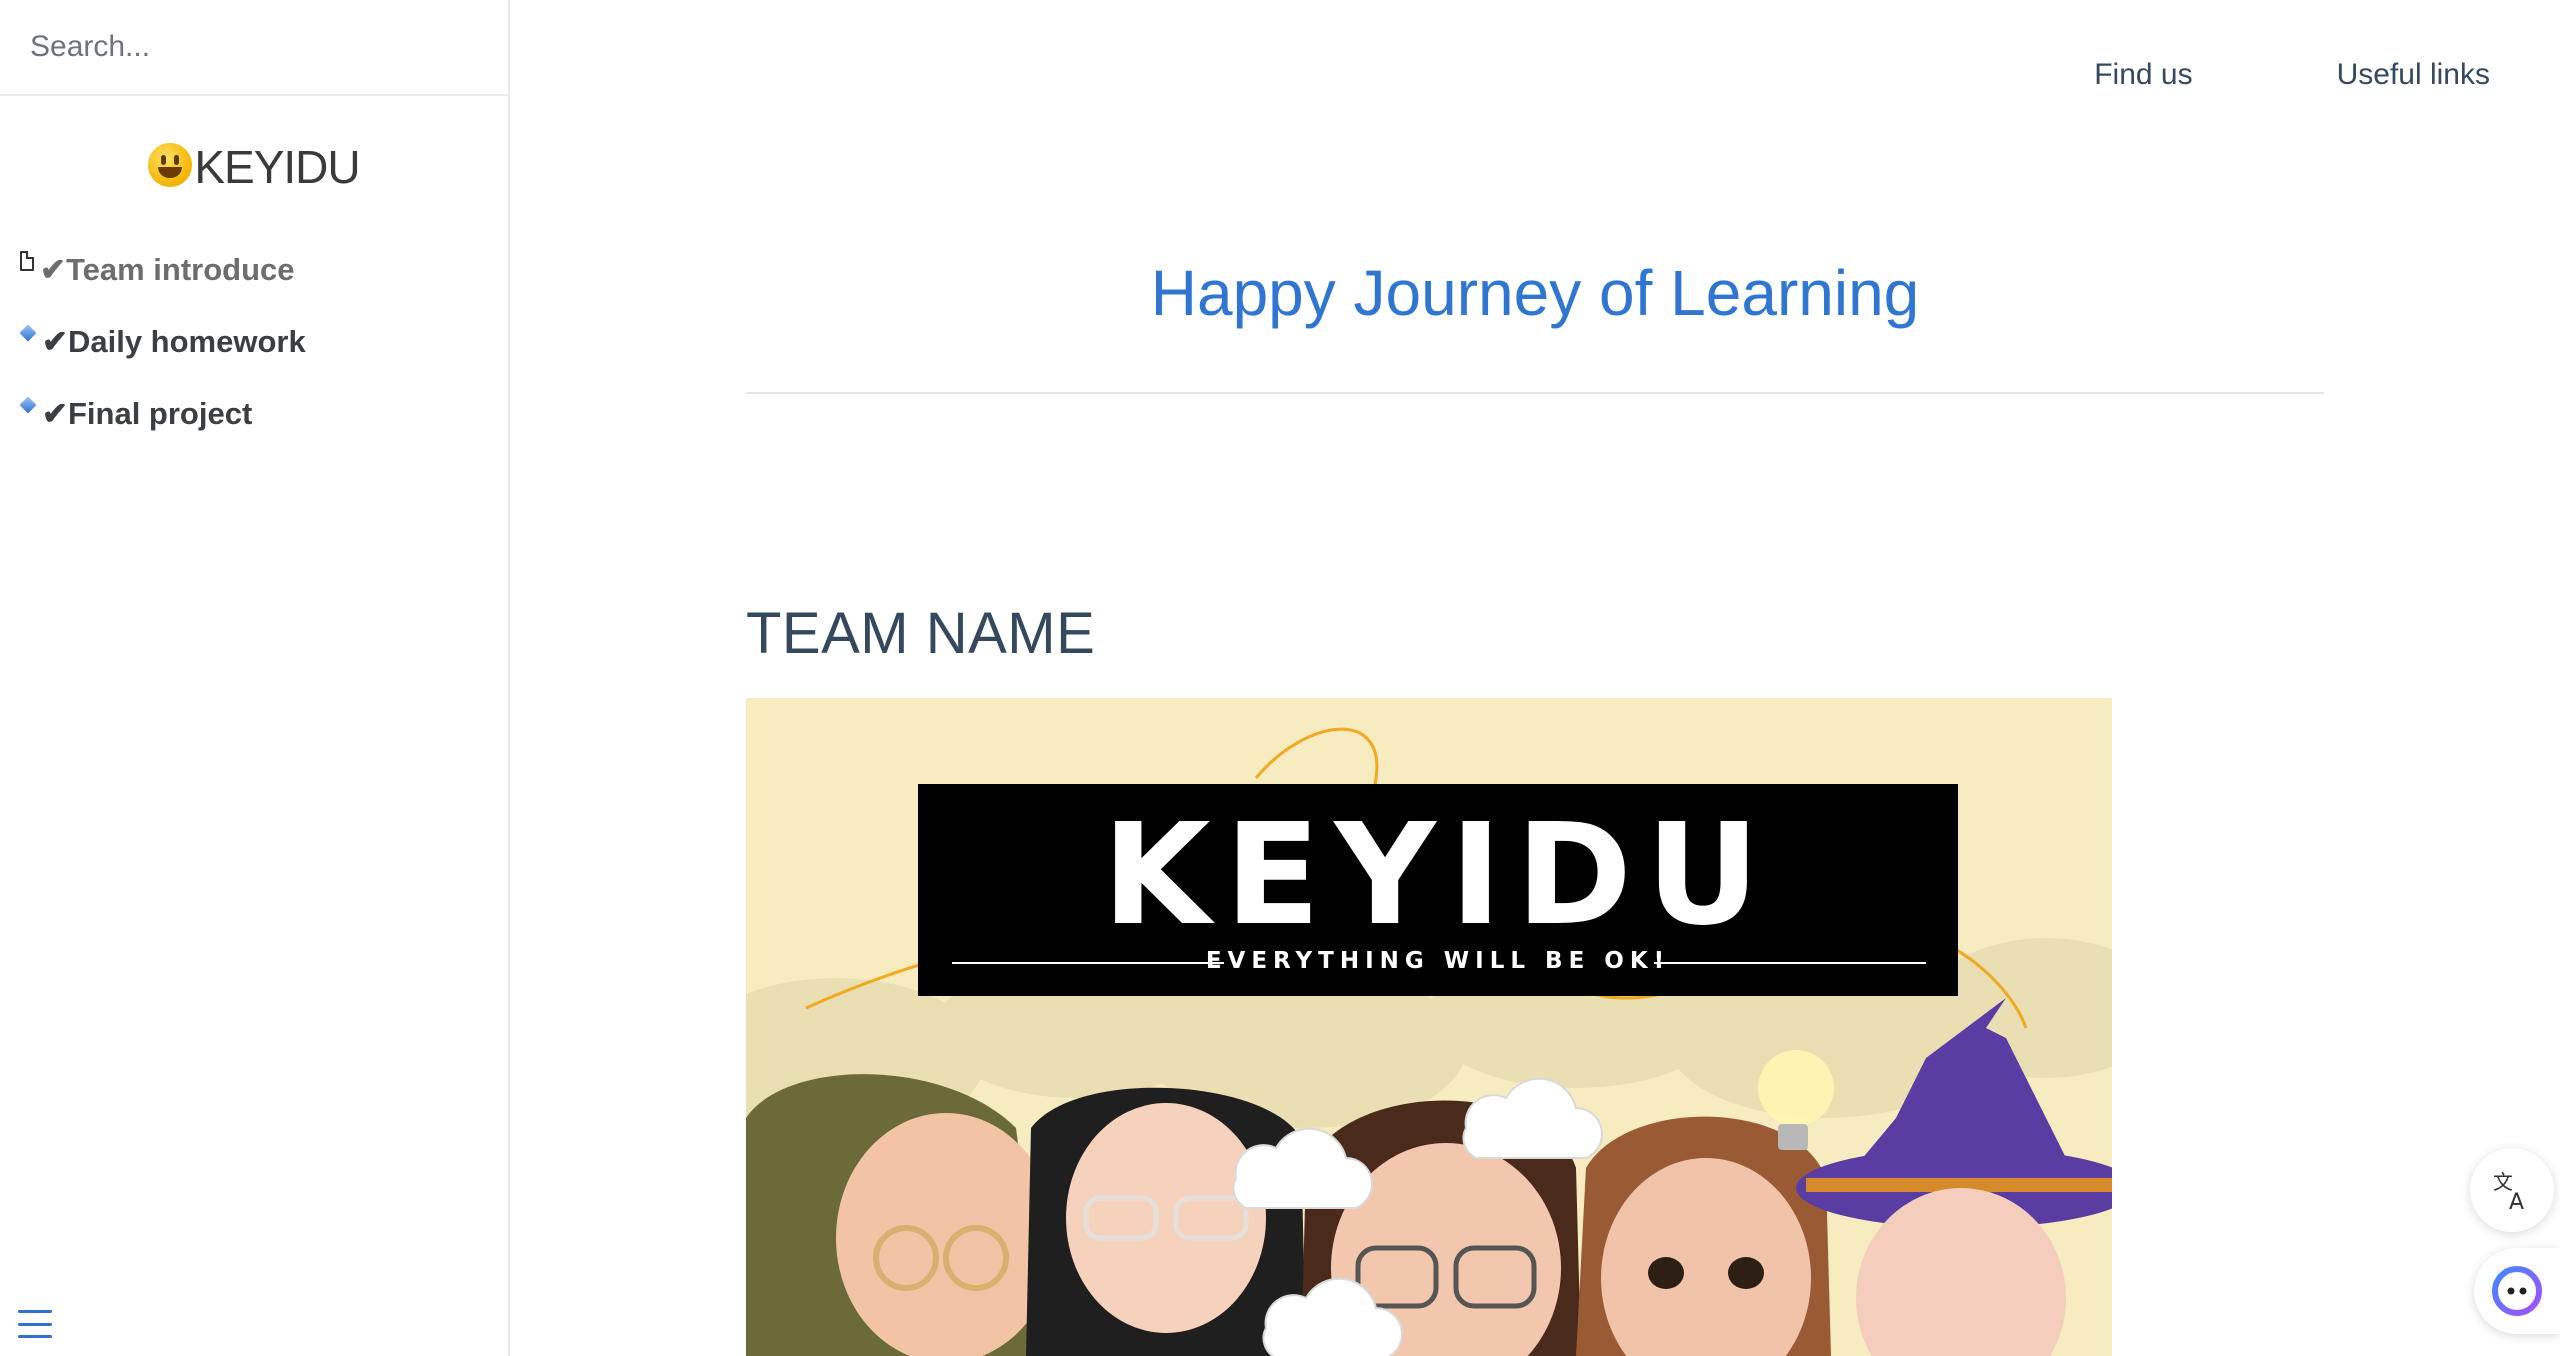 The height and width of the screenshot is (1356, 2560). I want to click on translate-button: 文 A, so click(2512, 1190).